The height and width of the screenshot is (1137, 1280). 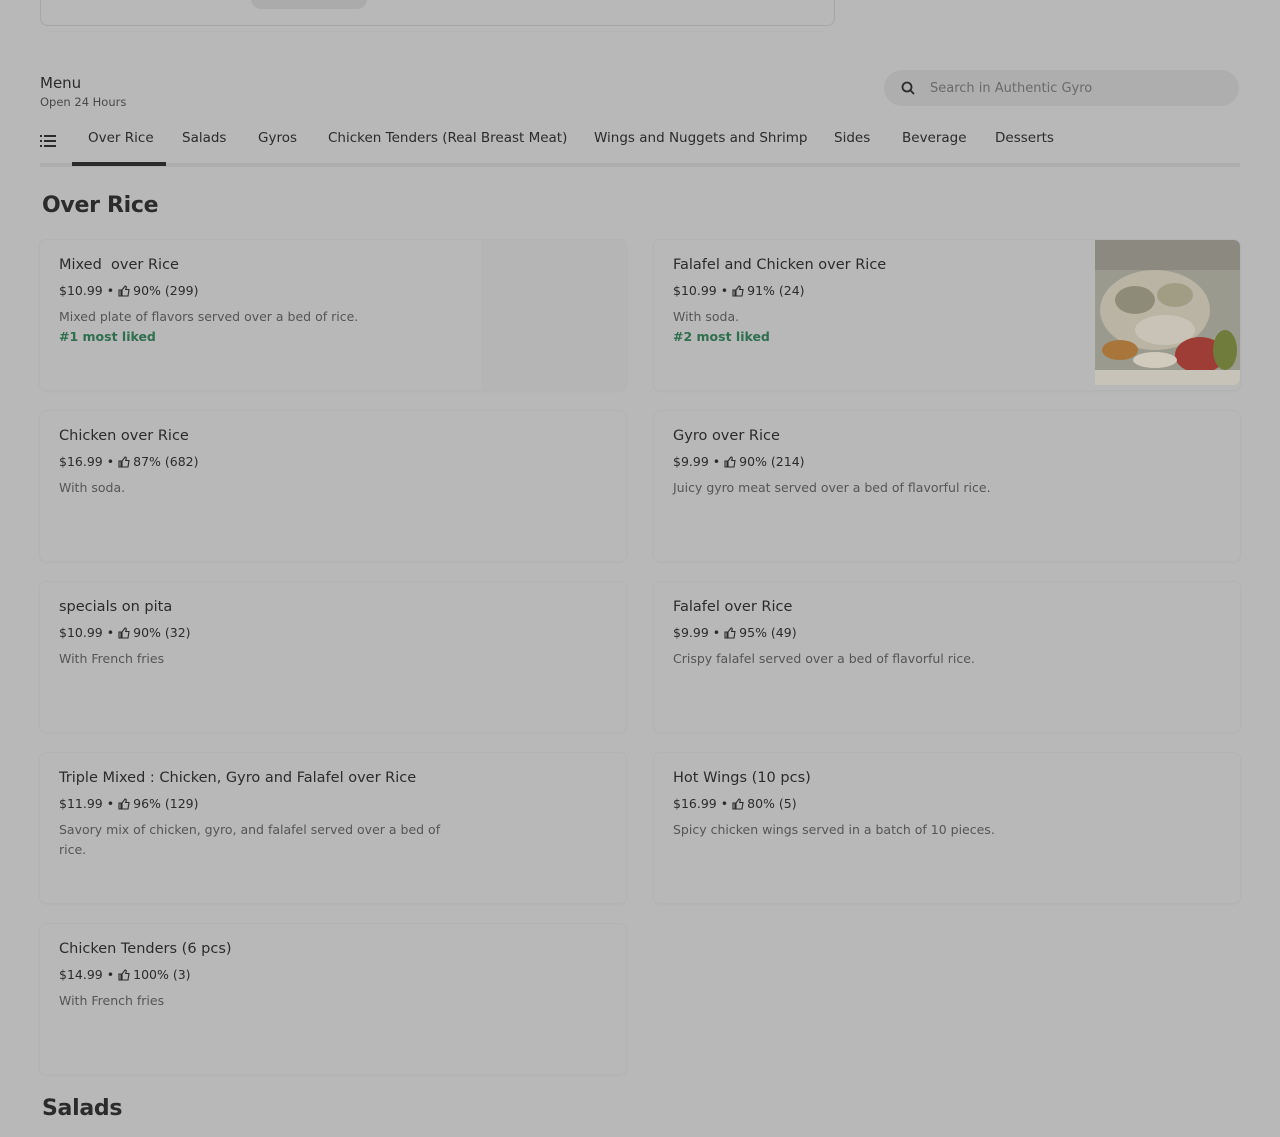 What do you see at coordinates (553, 315) in the screenshot?
I see `item-image-placeholder` at bounding box center [553, 315].